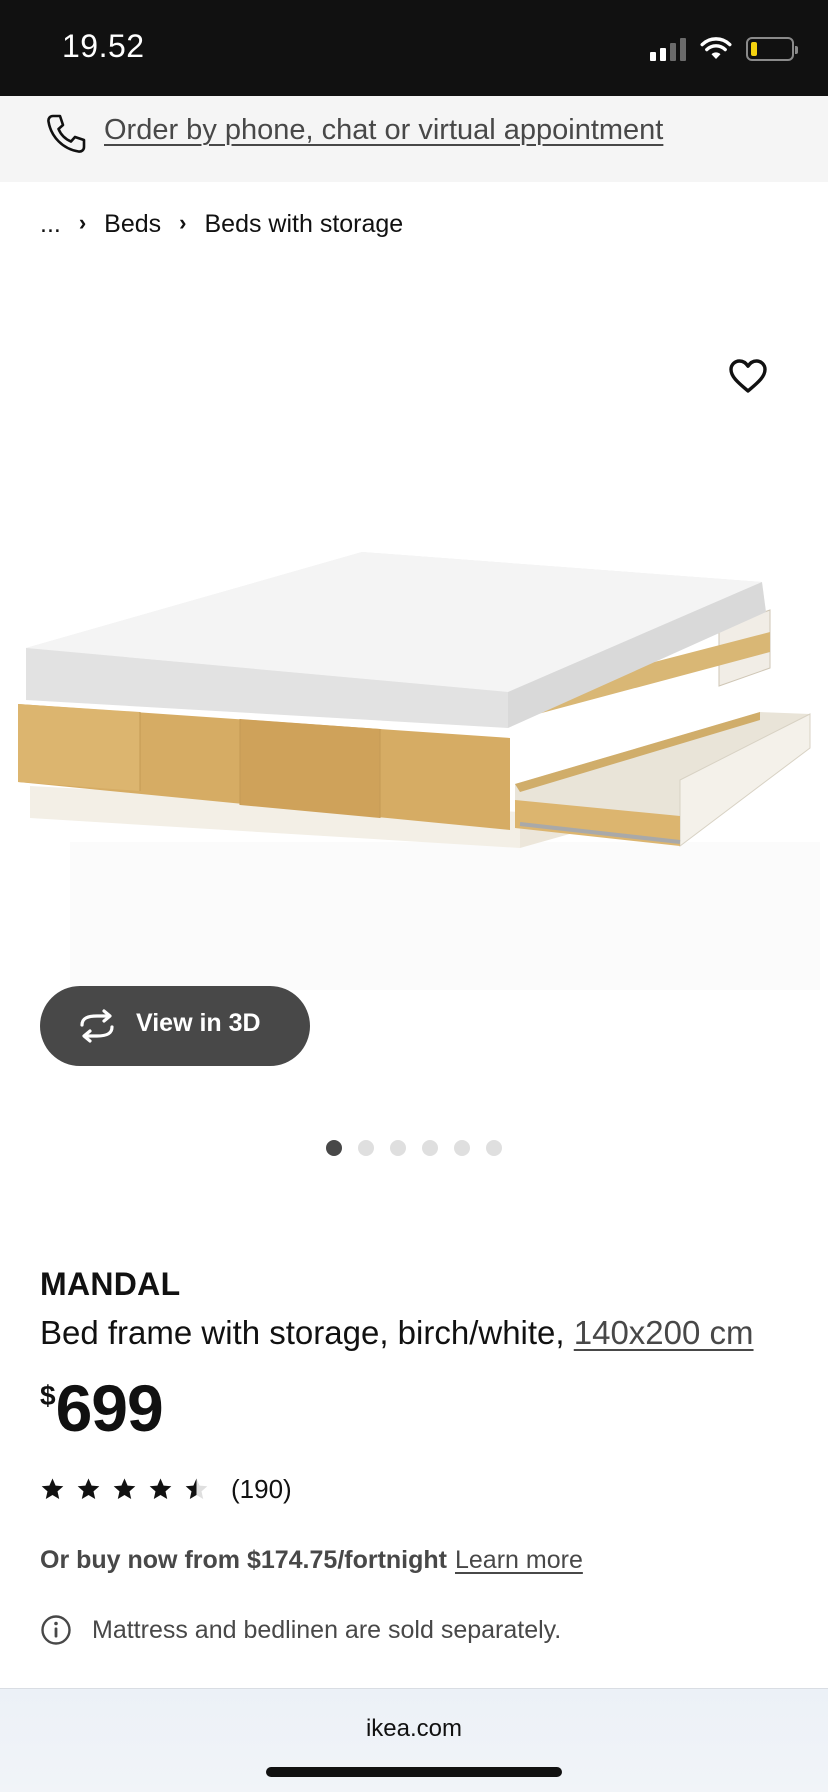 The image size is (828, 1792). Describe the element at coordinates (243, 1560) in the screenshot. I see `afterpay-text: Or buy now from $174.75/fortnight` at that location.